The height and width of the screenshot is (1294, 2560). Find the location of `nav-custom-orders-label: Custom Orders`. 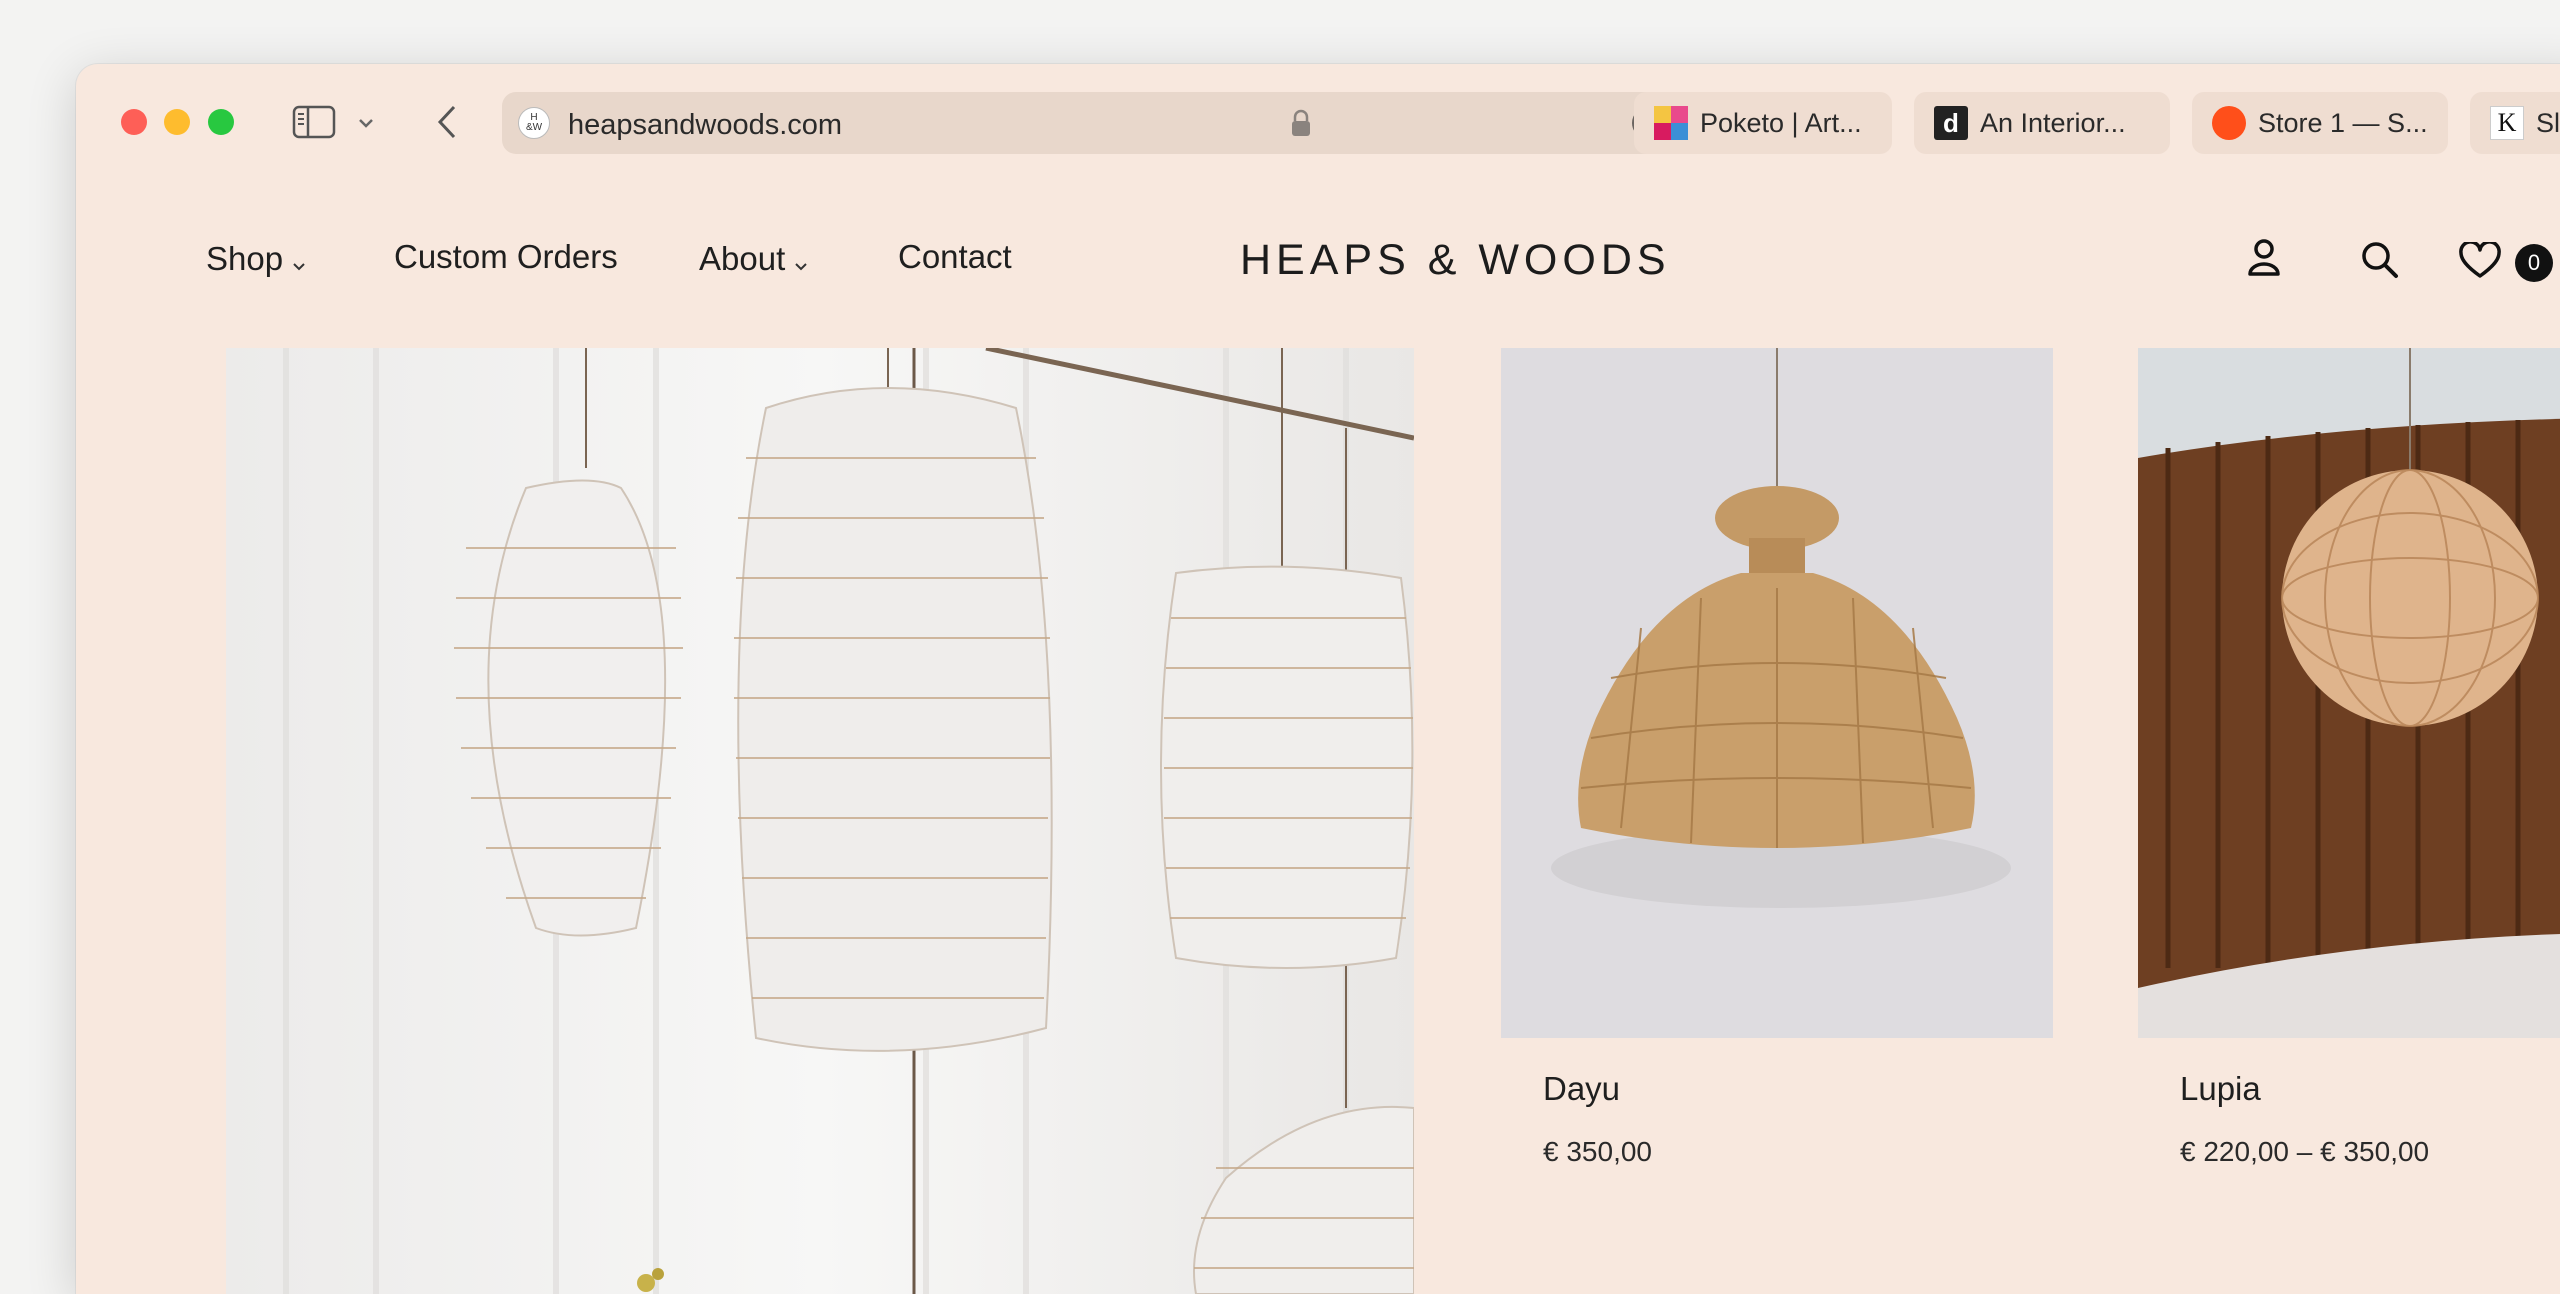

nav-custom-orders-label: Custom Orders is located at coordinates (506, 256).